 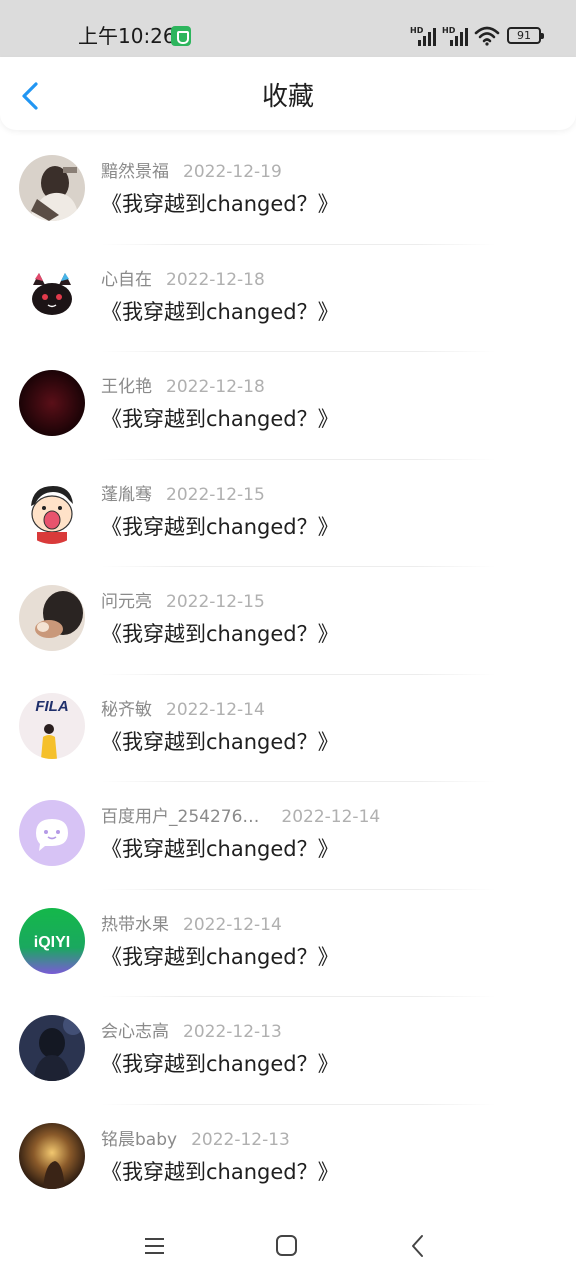 I want to click on status-time: 上午10:26, so click(x=127, y=36).